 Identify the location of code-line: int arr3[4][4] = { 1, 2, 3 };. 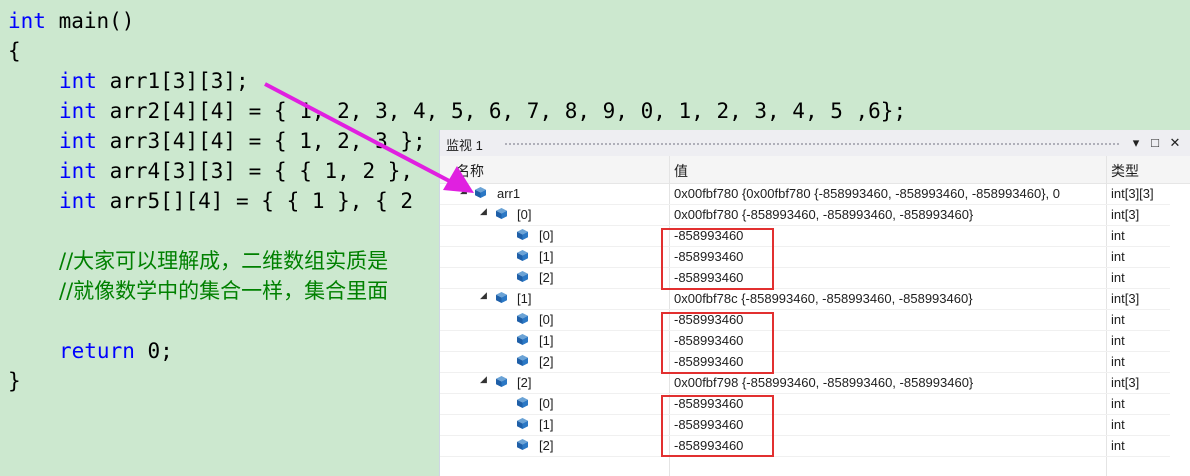
(242, 141).